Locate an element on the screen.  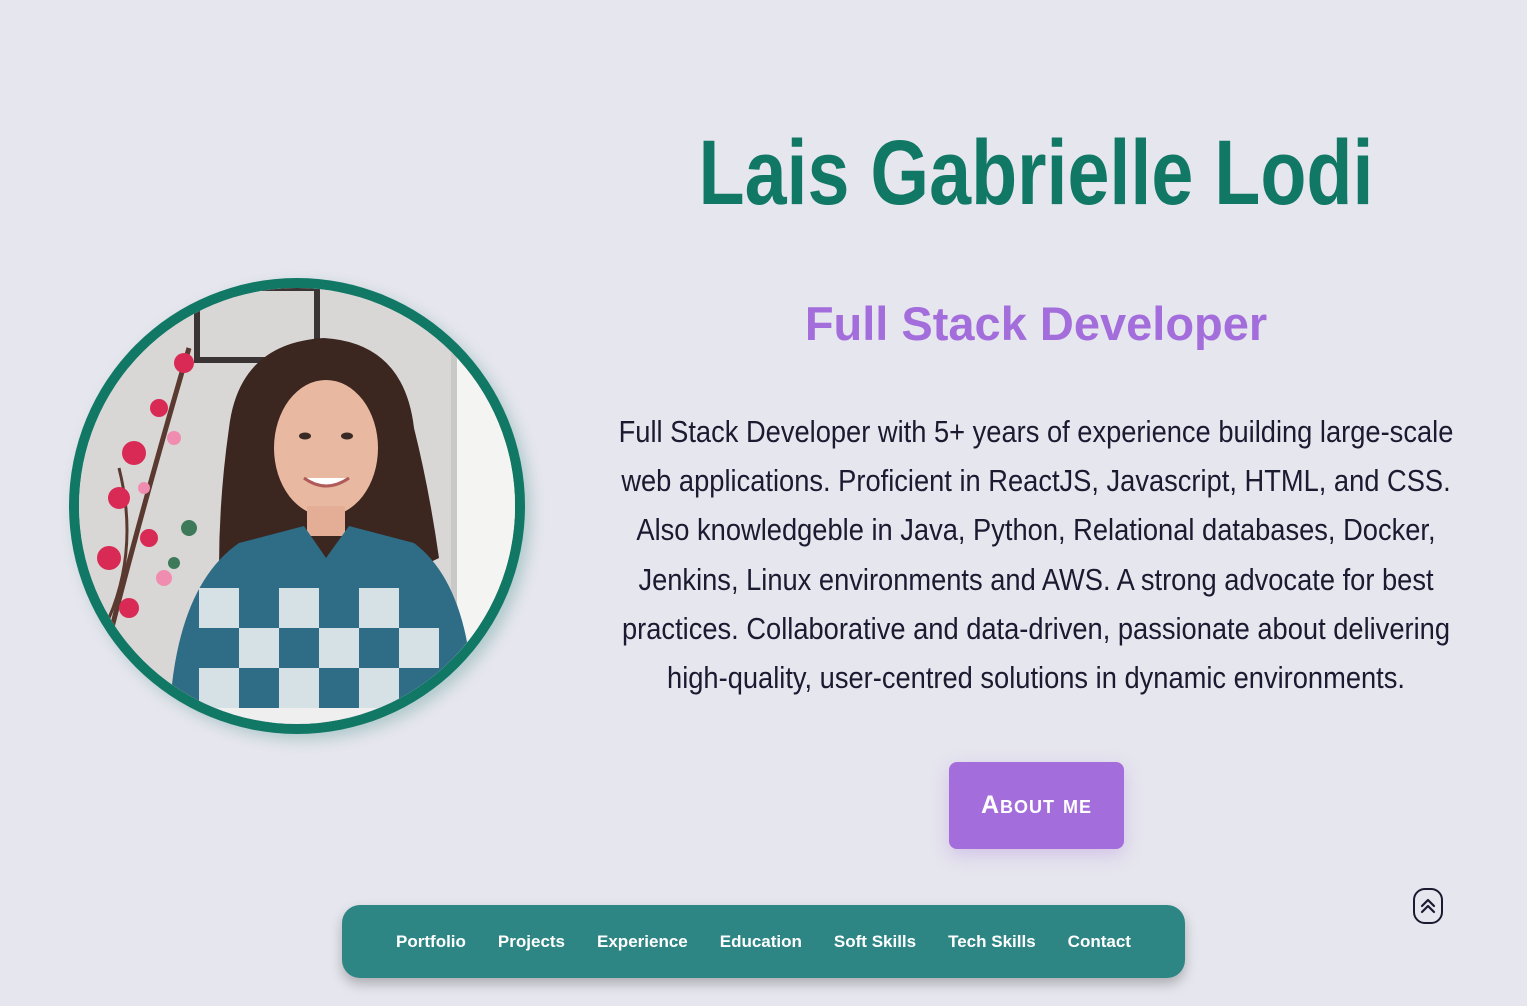
nav-item-soft-skills: Soft Skills is located at coordinates (875, 942).